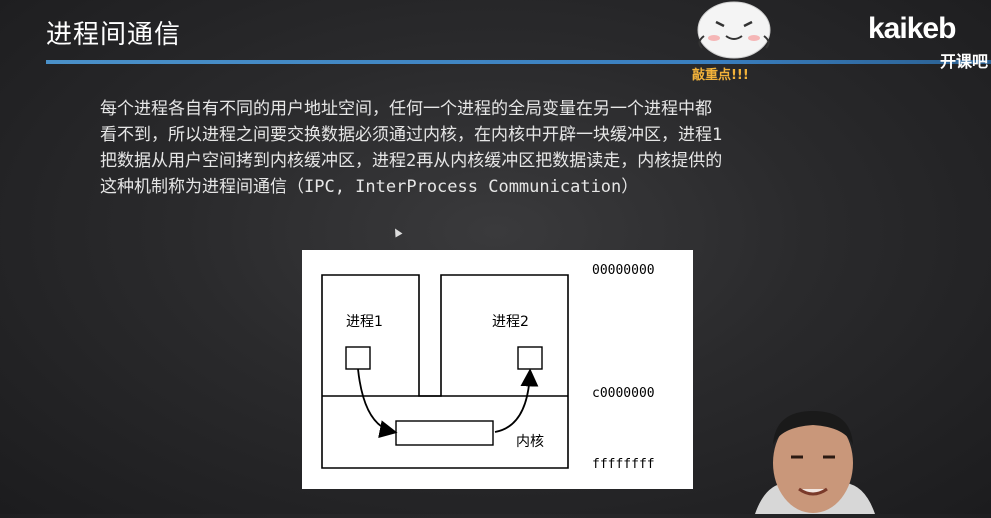 Image resolution: width=991 pixels, height=518 pixels. Describe the element at coordinates (623, 270) in the screenshot. I see `address-top-label: 00000000` at that location.